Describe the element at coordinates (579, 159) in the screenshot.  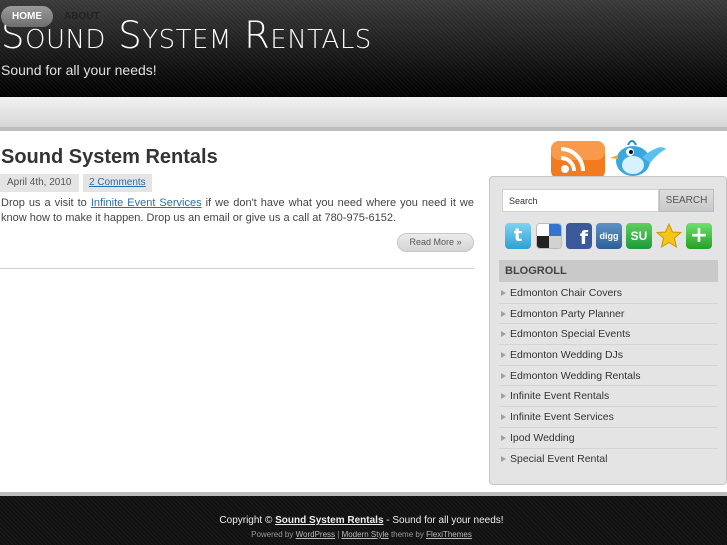
I see `rss-feed-icon` at that location.